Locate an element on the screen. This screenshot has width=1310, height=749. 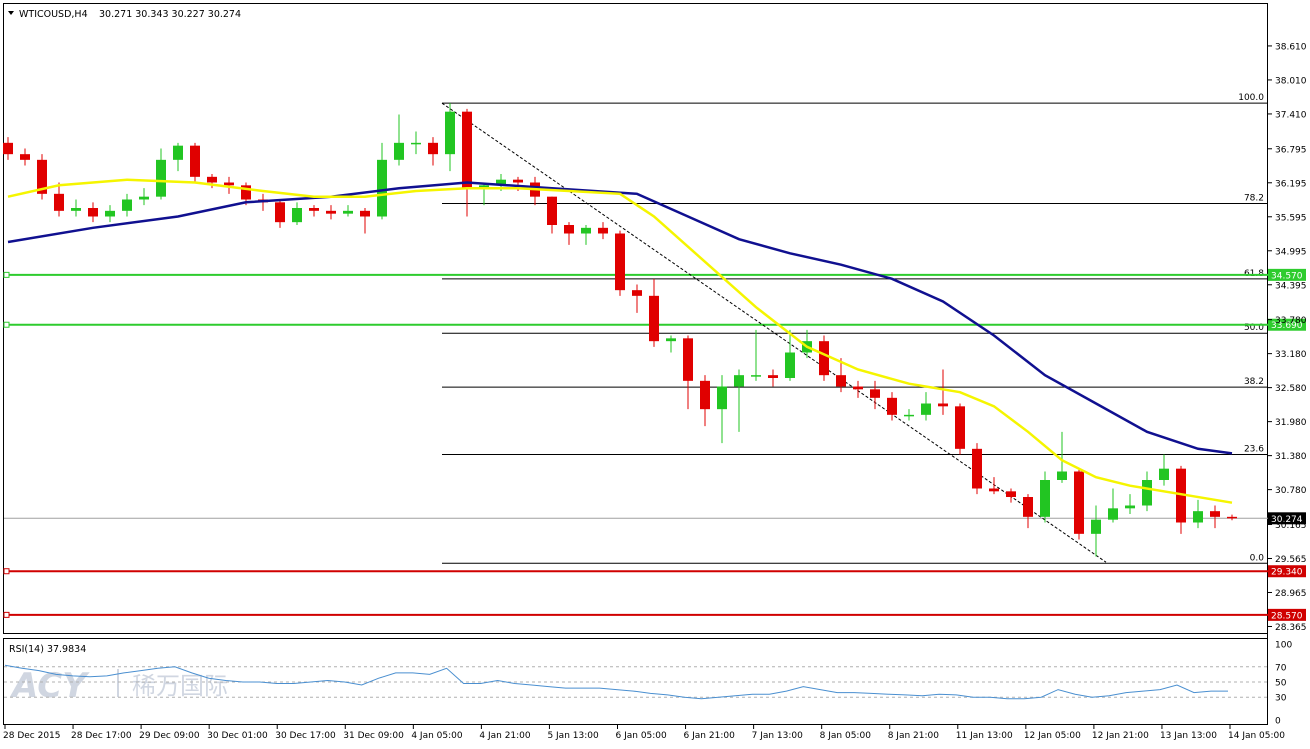
y-tick-label: 37.410 is located at coordinates (1291, 115).